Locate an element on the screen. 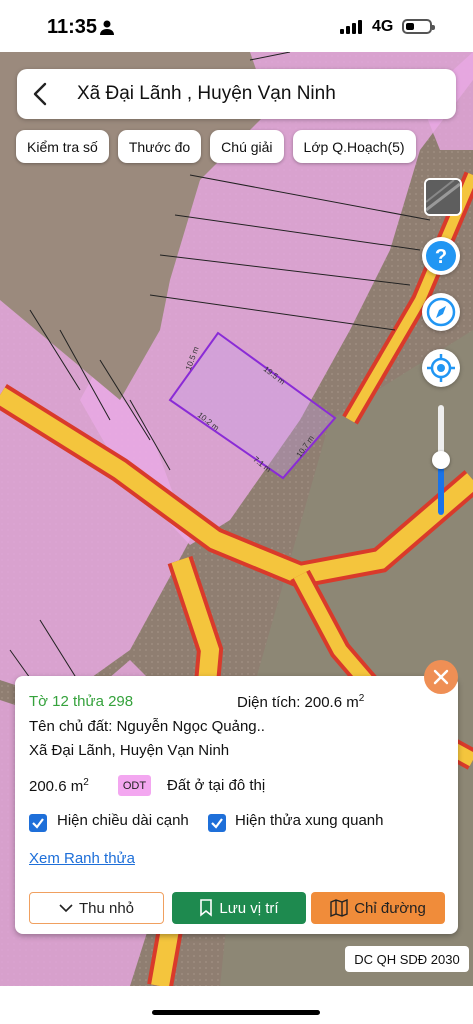 The width and height of the screenshot is (473, 1024). close-icon is located at coordinates (441, 677).